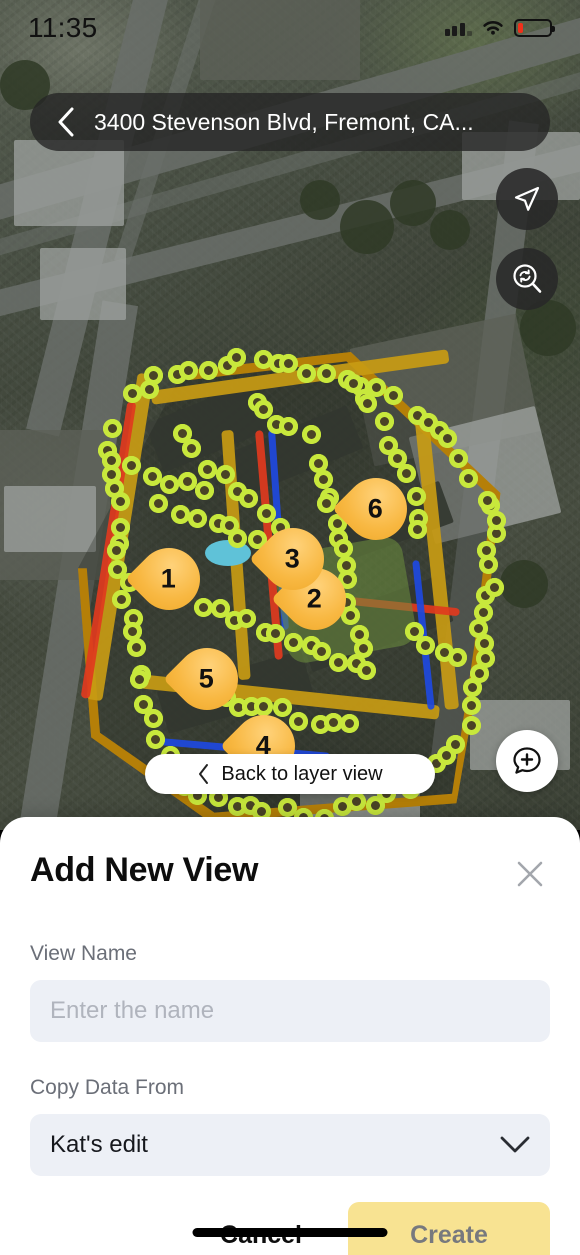 Image resolution: width=580 pixels, height=1255 pixels. Describe the element at coordinates (290, 872) in the screenshot. I see `sheet-header: Add New View` at that location.